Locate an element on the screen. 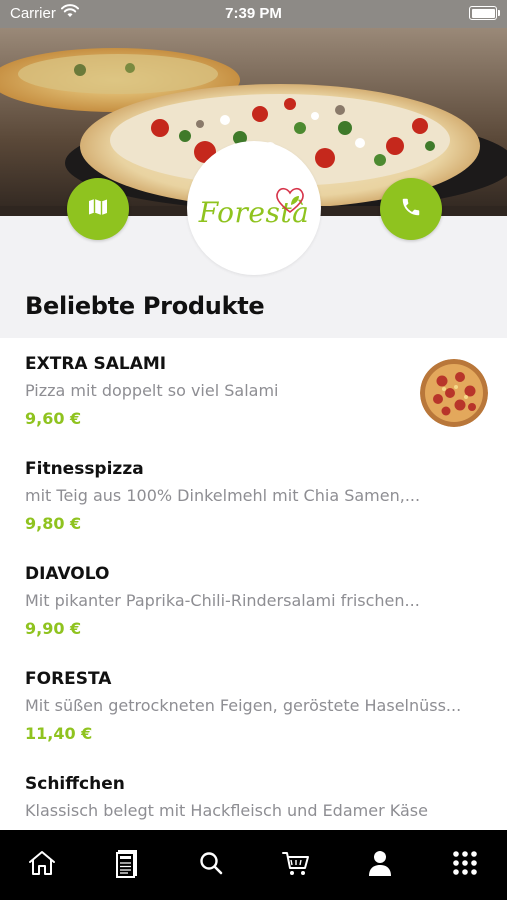 The height and width of the screenshot is (900, 507). product-name: FORESTA is located at coordinates (68, 679).